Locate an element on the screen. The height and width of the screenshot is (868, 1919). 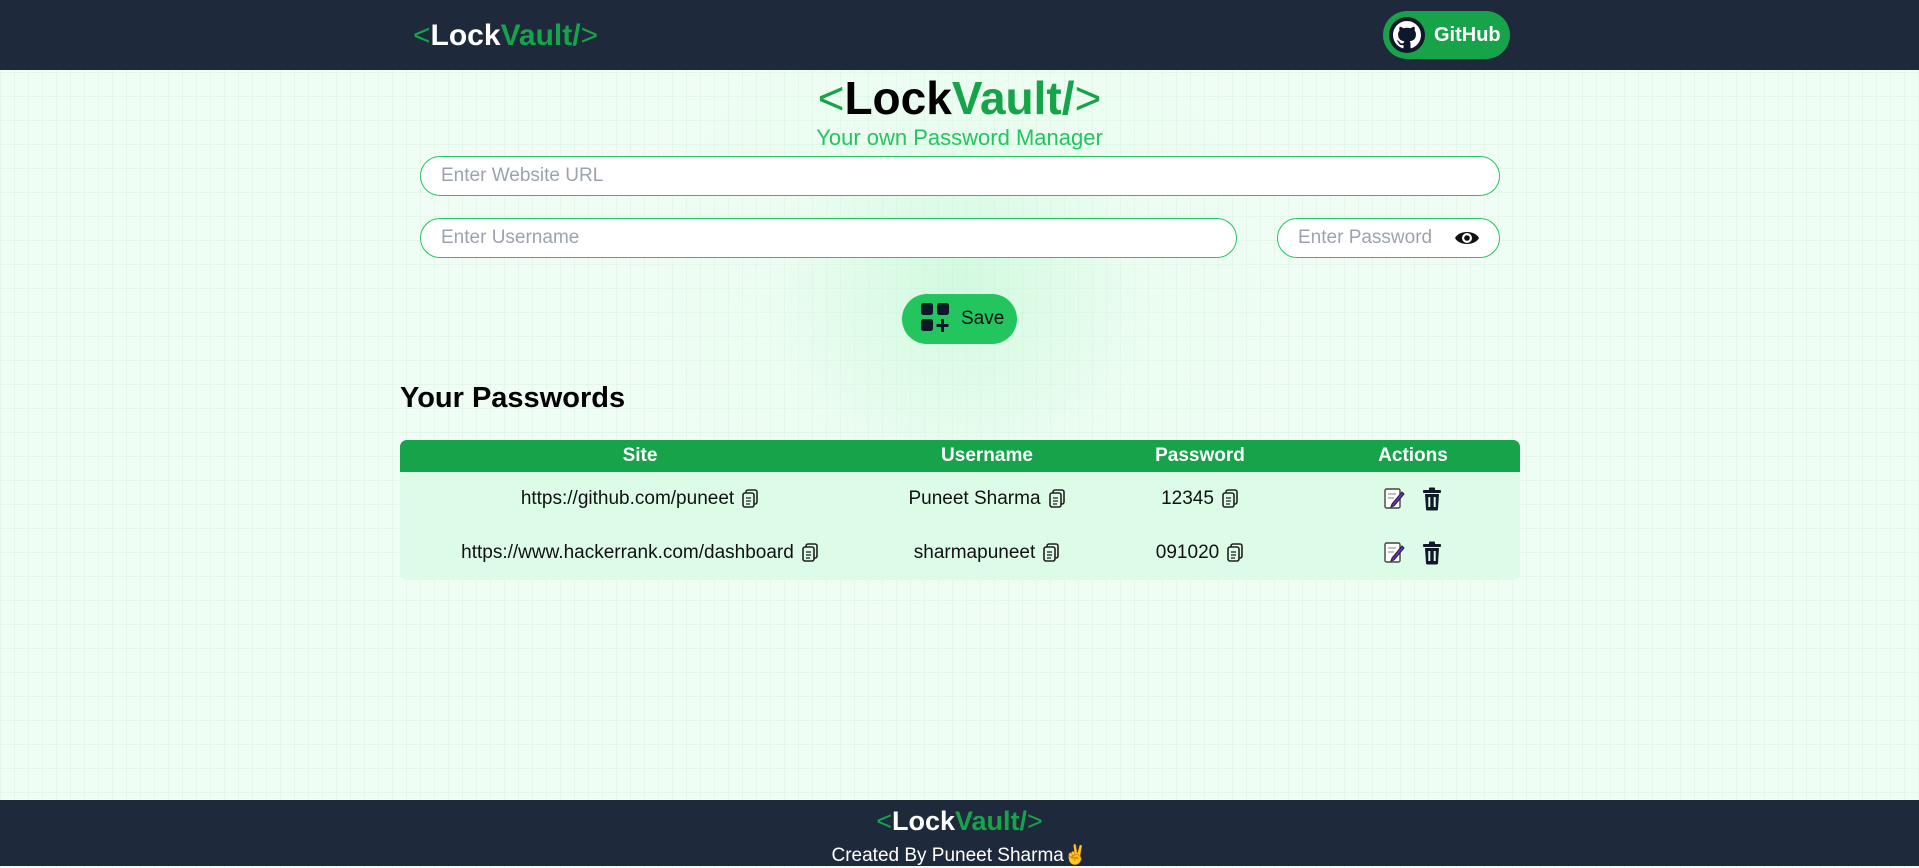
site-text: https://www.hackerrank.com/dashboard is located at coordinates (627, 553).